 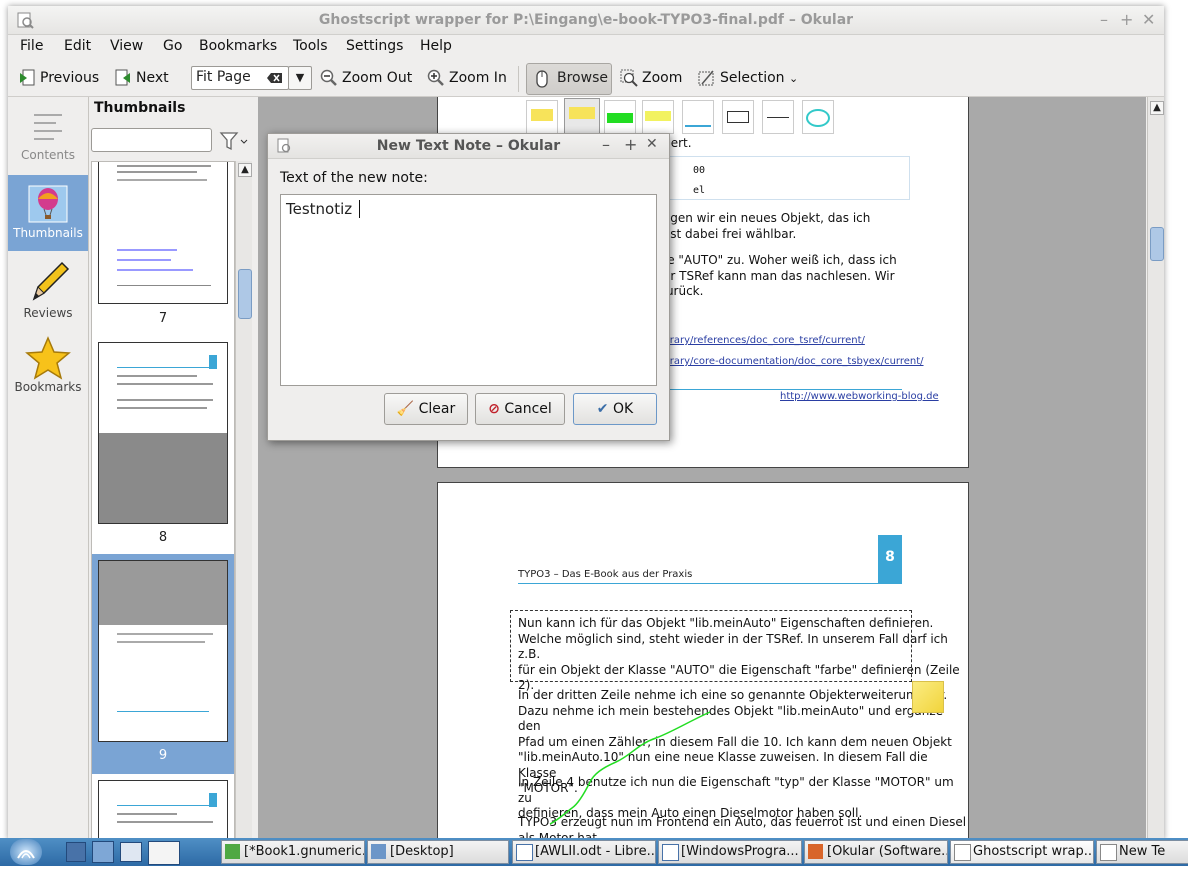 What do you see at coordinates (26, 852) in the screenshot?
I see `start-menu-button` at bounding box center [26, 852].